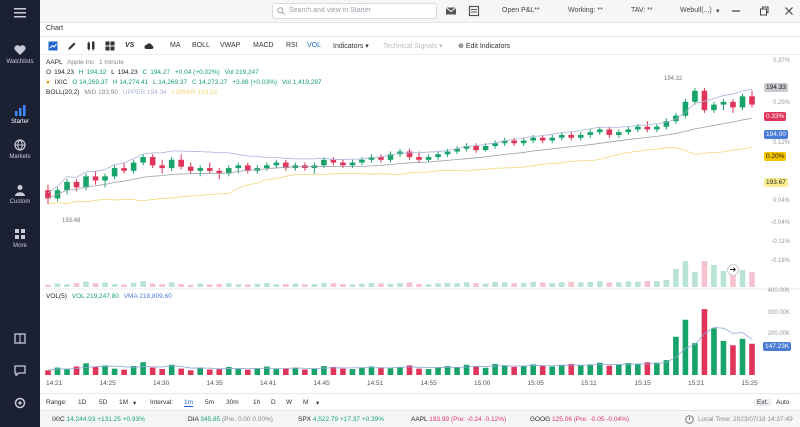 The height and width of the screenshot is (427, 800). What do you see at coordinates (53, 46) in the screenshot?
I see `chart-type-icon` at bounding box center [53, 46].